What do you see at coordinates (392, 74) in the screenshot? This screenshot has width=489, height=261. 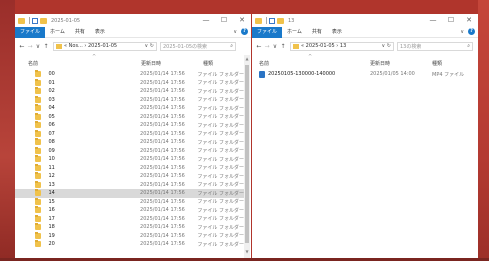 I see `modified-date: 2025/01/05 14:00` at bounding box center [392, 74].